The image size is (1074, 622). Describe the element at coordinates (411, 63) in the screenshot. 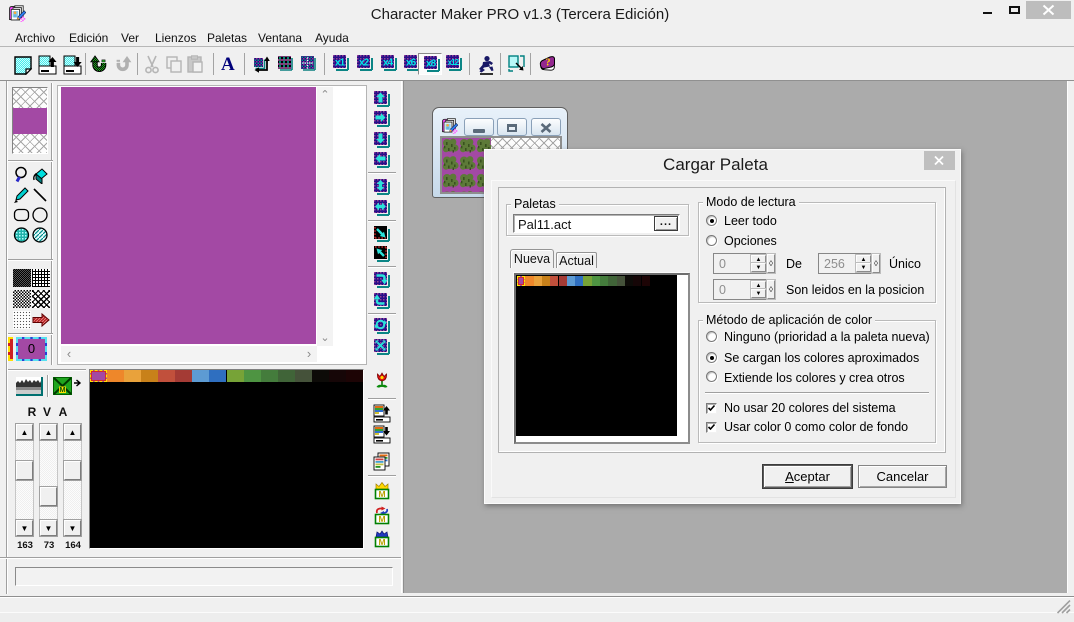

I see `svg-text: x6` at that location.